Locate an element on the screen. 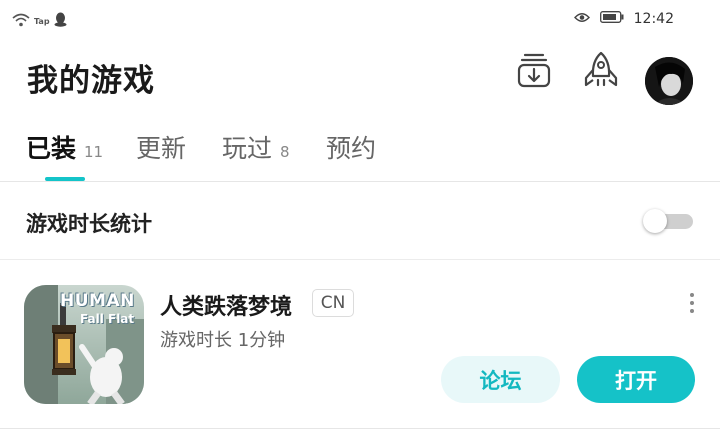 The height and width of the screenshot is (443, 720). tab-bar: 已装 11 更新 玩过 8 预约 is located at coordinates (360, 153).